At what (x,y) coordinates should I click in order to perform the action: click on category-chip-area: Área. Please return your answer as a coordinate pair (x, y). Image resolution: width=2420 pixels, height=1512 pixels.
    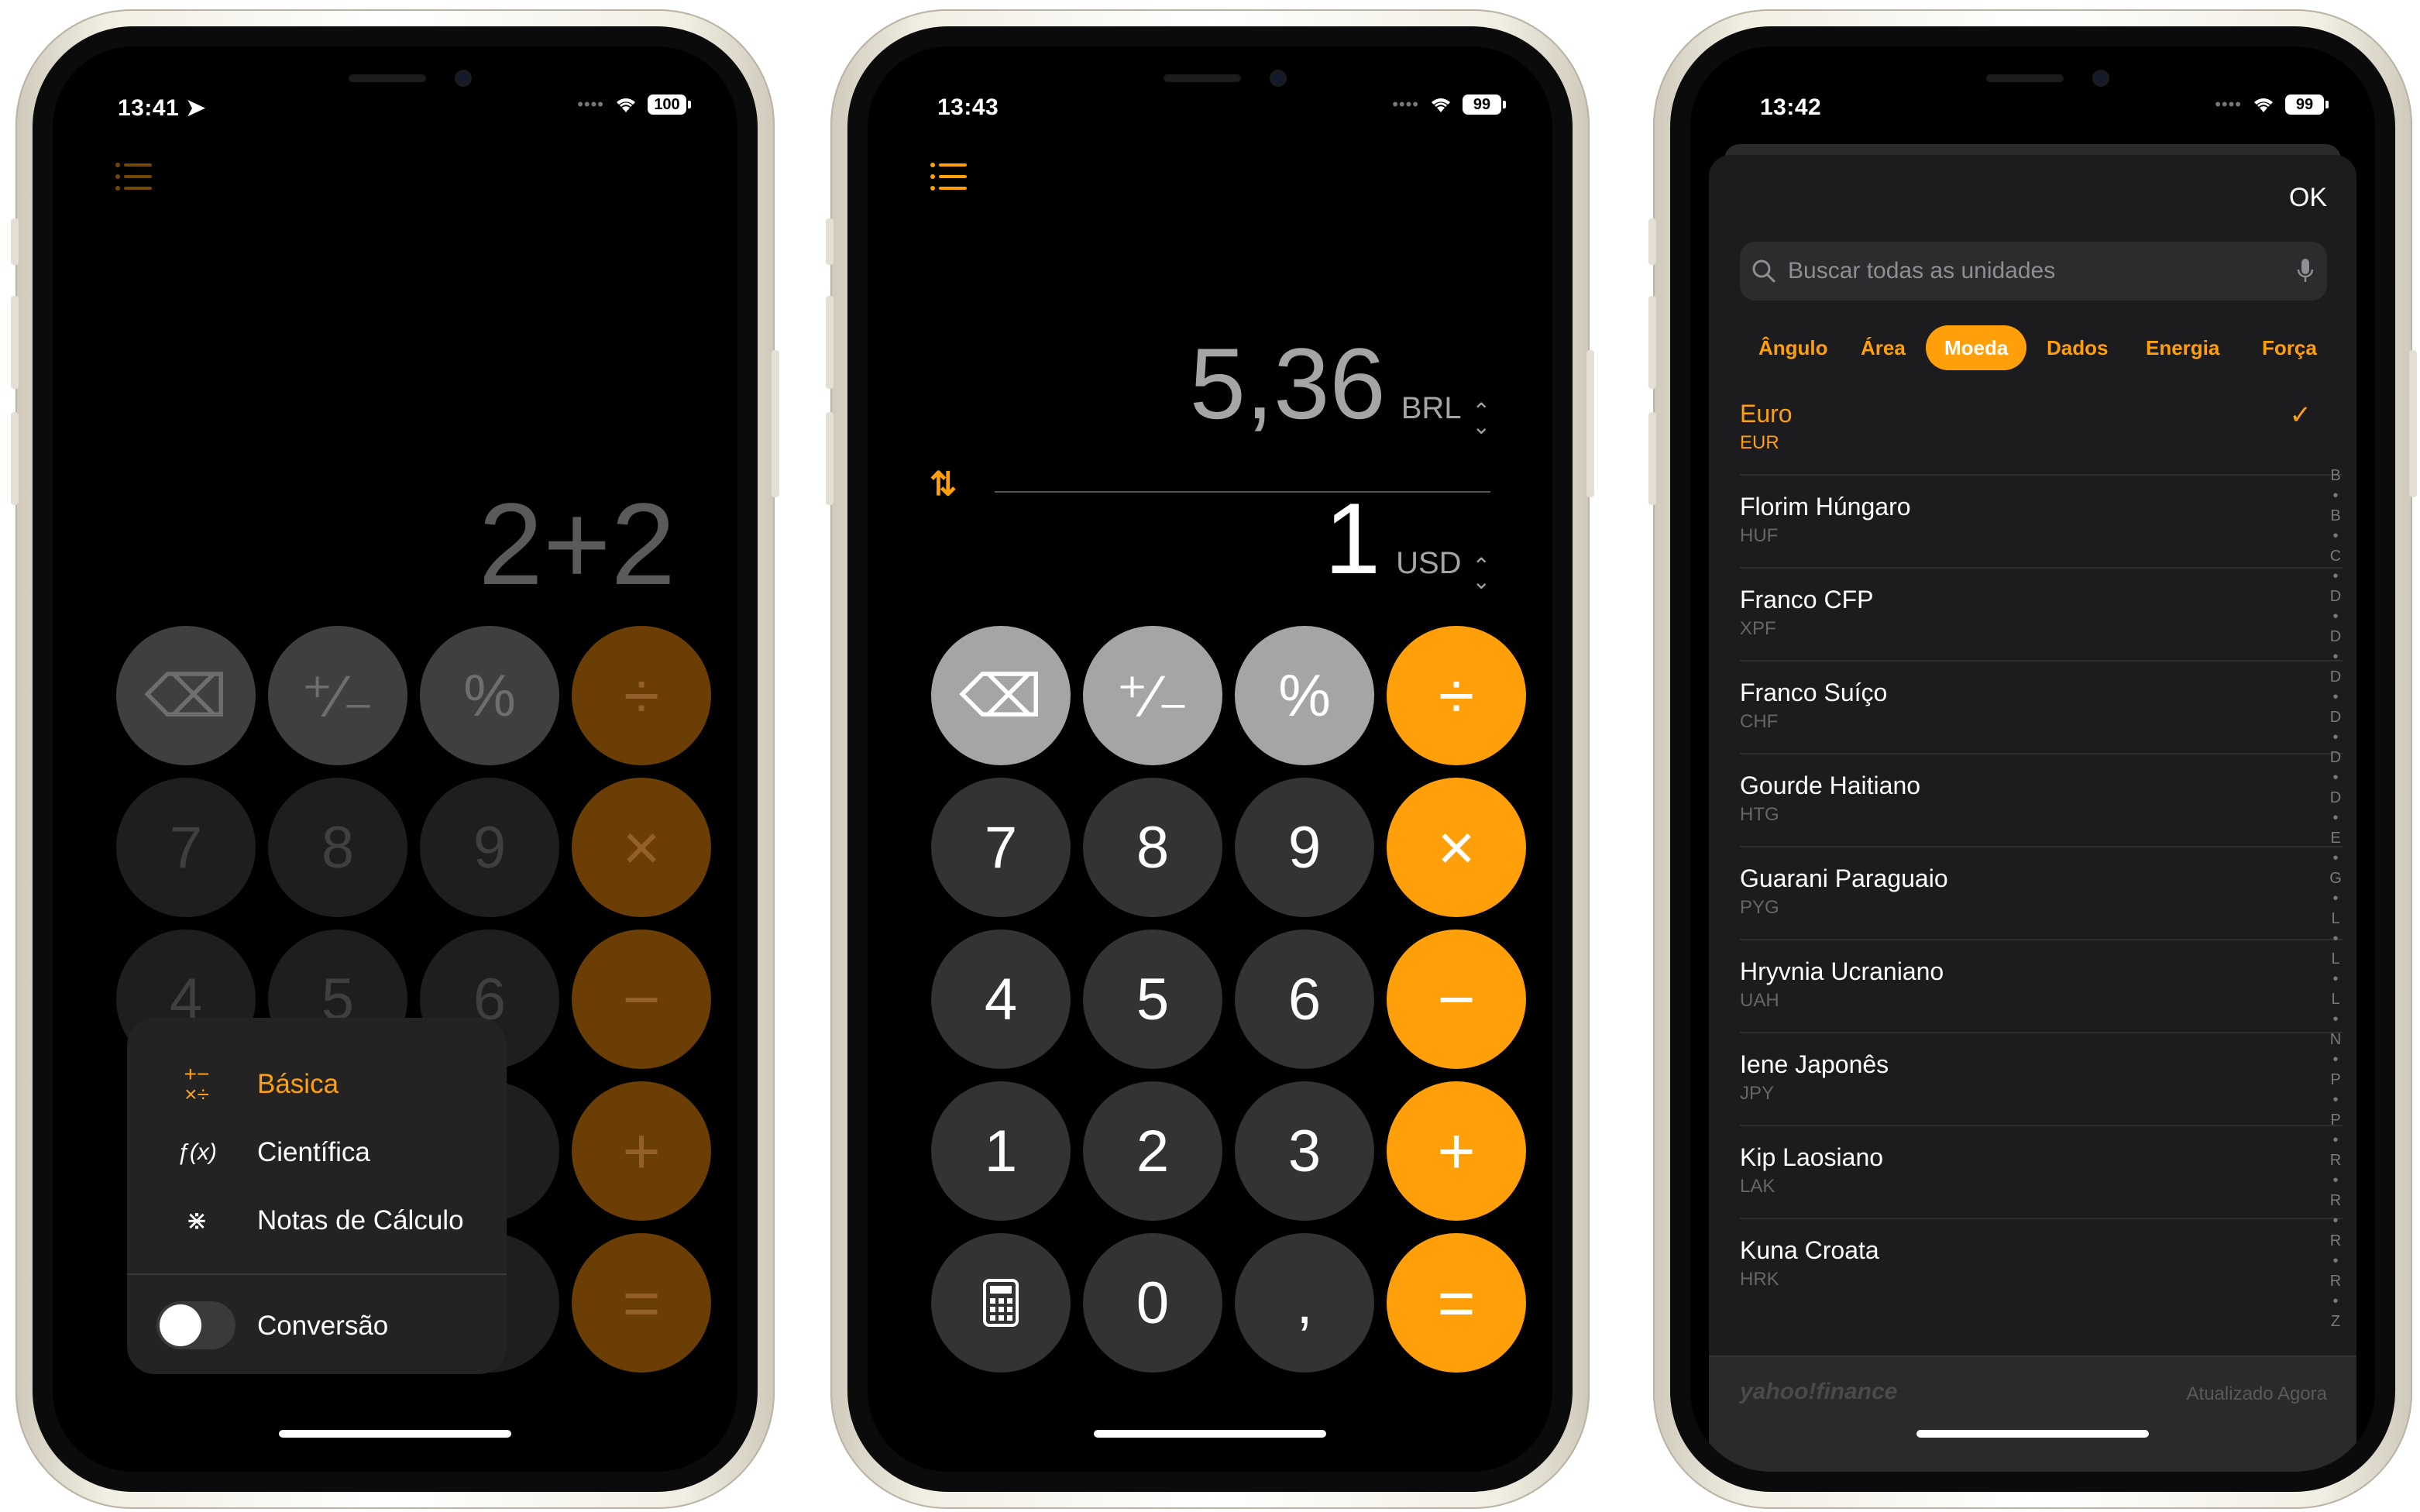
    Looking at the image, I should click on (1883, 347).